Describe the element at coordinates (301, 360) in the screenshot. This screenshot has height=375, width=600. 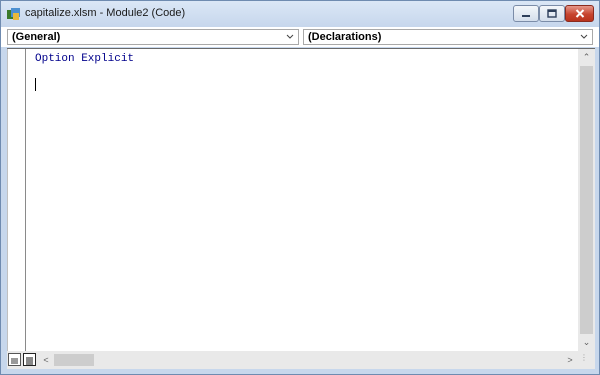
I see `bottom-bar: < > ⋮` at that location.